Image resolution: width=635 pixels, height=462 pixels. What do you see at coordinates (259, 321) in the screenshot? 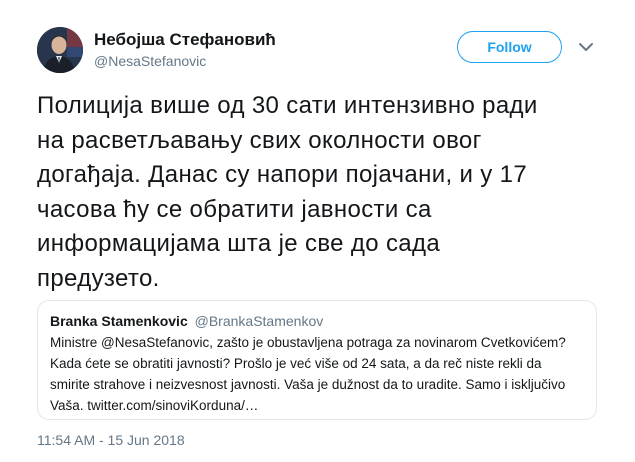
I see `quoted-author-handle: @BrankaStamenkov` at bounding box center [259, 321].